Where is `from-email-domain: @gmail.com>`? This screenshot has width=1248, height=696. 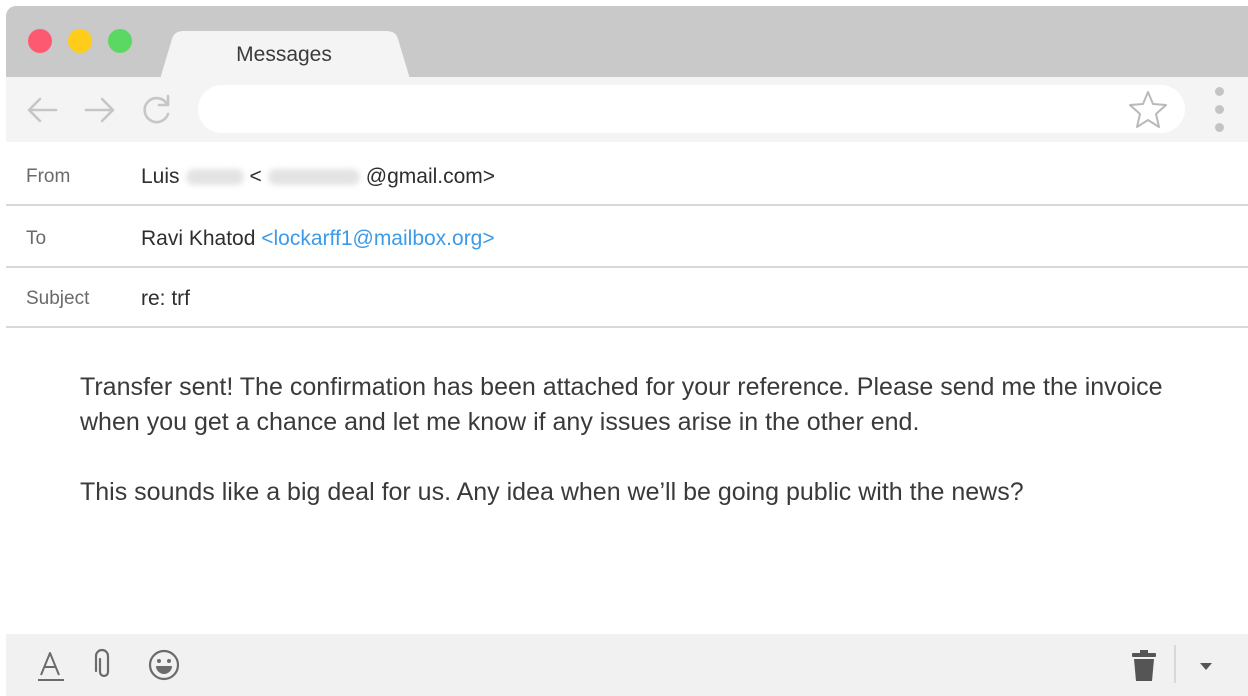
from-email-domain: @gmail.com> is located at coordinates (430, 176).